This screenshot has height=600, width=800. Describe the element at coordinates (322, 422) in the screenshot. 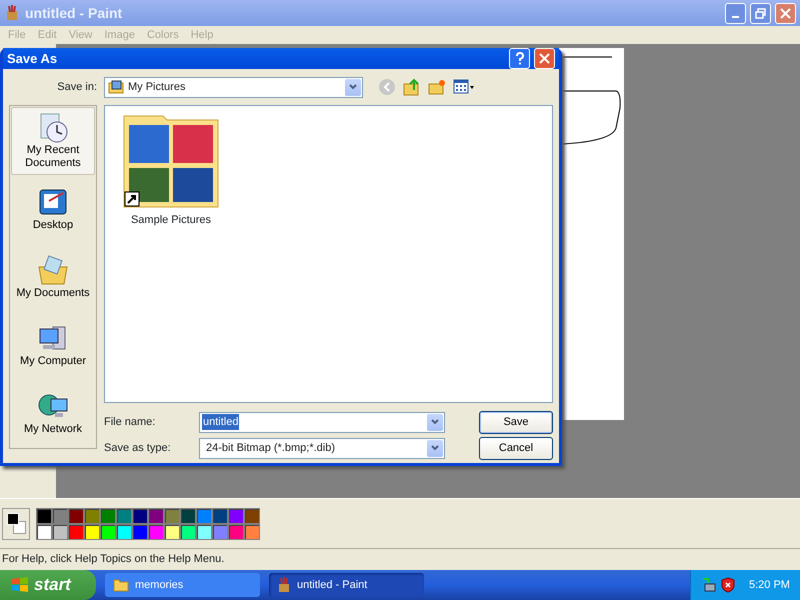

I see `file-name-field: untitled` at that location.